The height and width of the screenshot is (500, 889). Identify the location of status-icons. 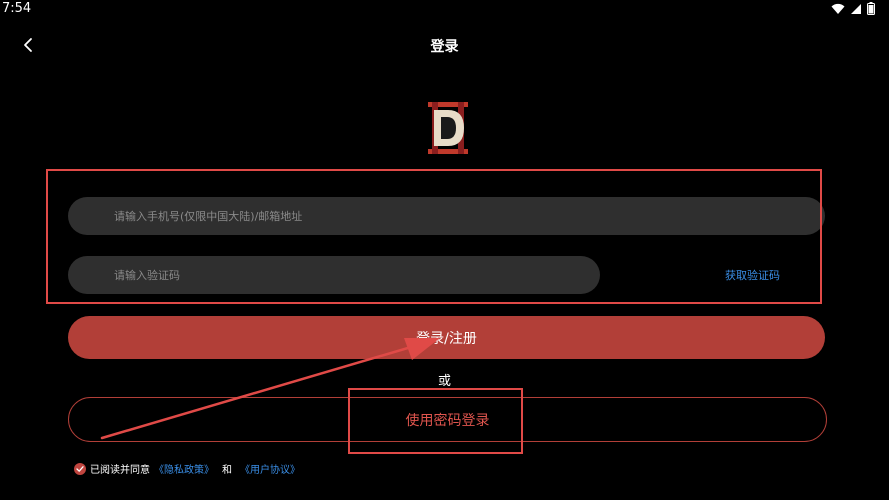
(853, 8).